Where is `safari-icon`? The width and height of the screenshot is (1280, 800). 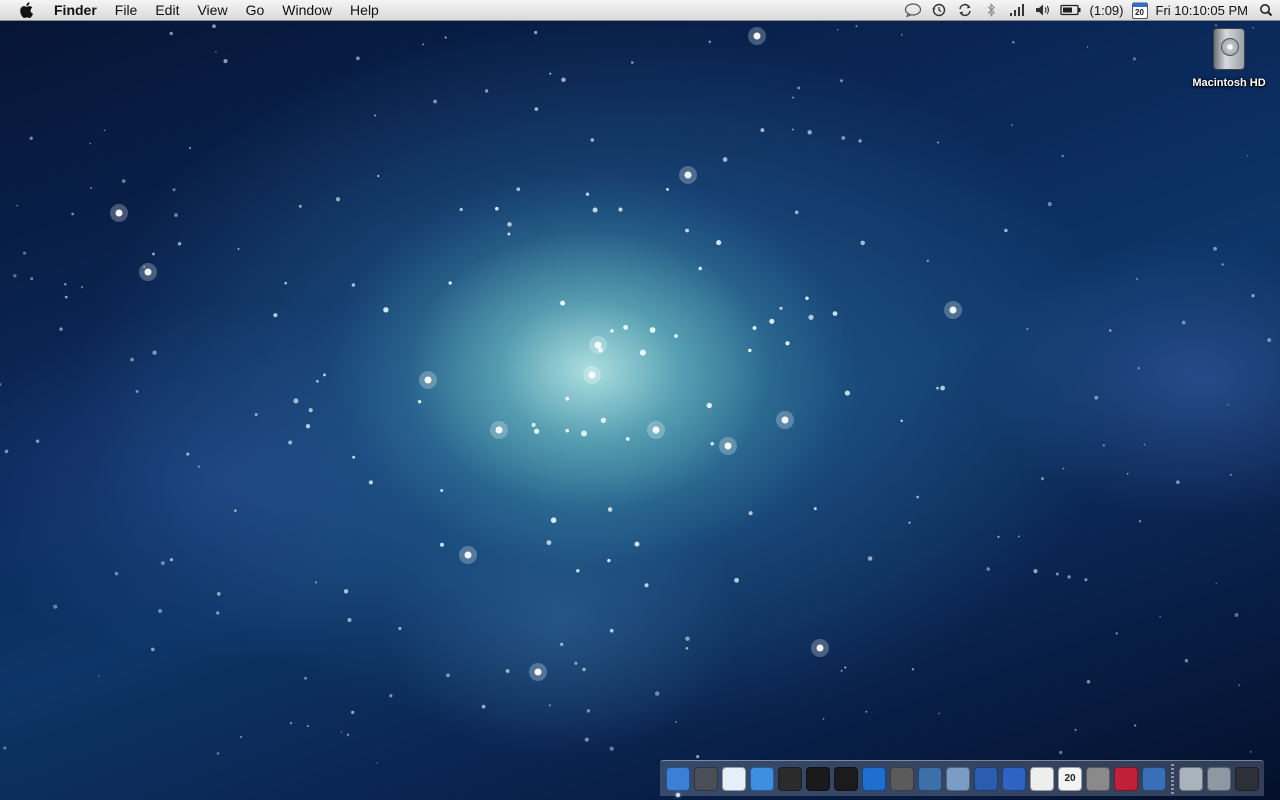 safari-icon is located at coordinates (762, 778).